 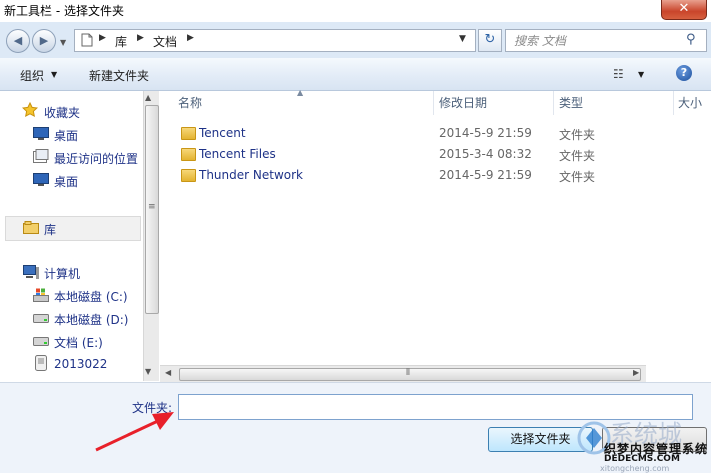 What do you see at coordinates (78, 342) in the screenshot?
I see `sidebar-item-drive-e: 文档 (E:)` at bounding box center [78, 342].